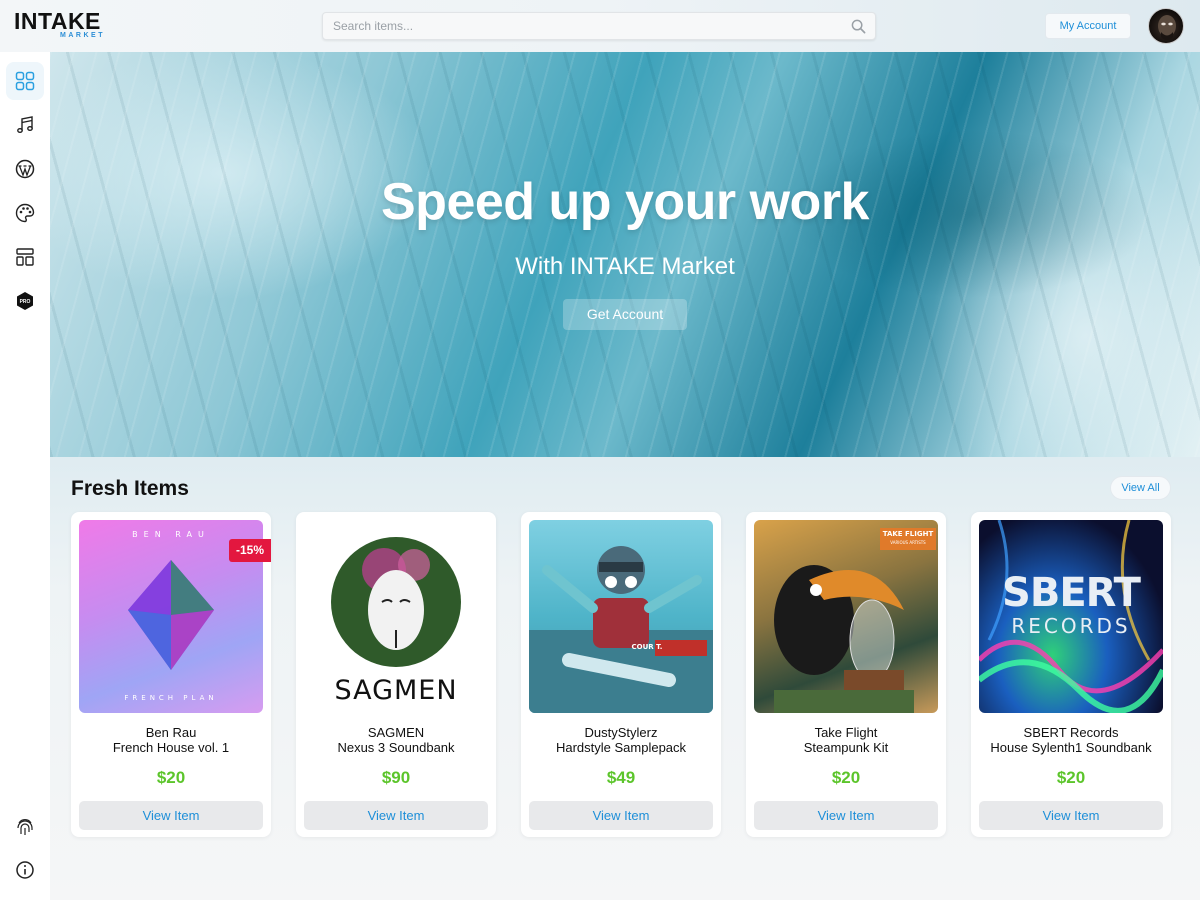 This screenshot has width=1200, height=900. What do you see at coordinates (171, 732) in the screenshot?
I see `product-artist: Ben Rau` at bounding box center [171, 732].